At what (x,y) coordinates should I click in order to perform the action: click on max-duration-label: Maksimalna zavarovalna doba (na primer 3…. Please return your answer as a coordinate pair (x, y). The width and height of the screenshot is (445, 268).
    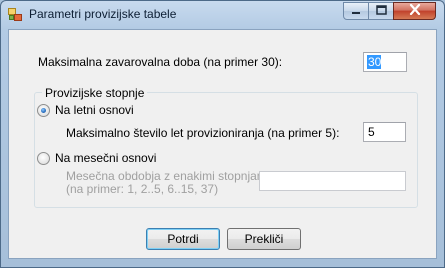
    Looking at the image, I should click on (160, 62).